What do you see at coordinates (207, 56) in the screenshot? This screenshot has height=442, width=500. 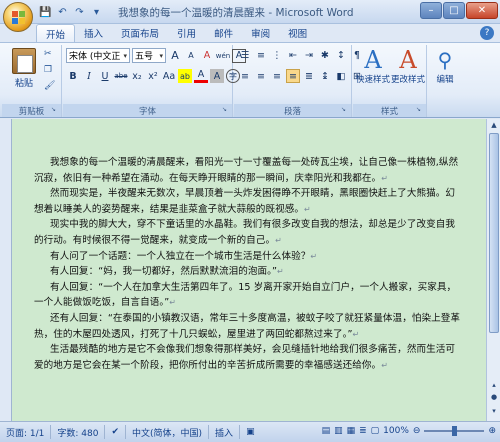 I see `clear-format-button: A` at bounding box center [207, 56].